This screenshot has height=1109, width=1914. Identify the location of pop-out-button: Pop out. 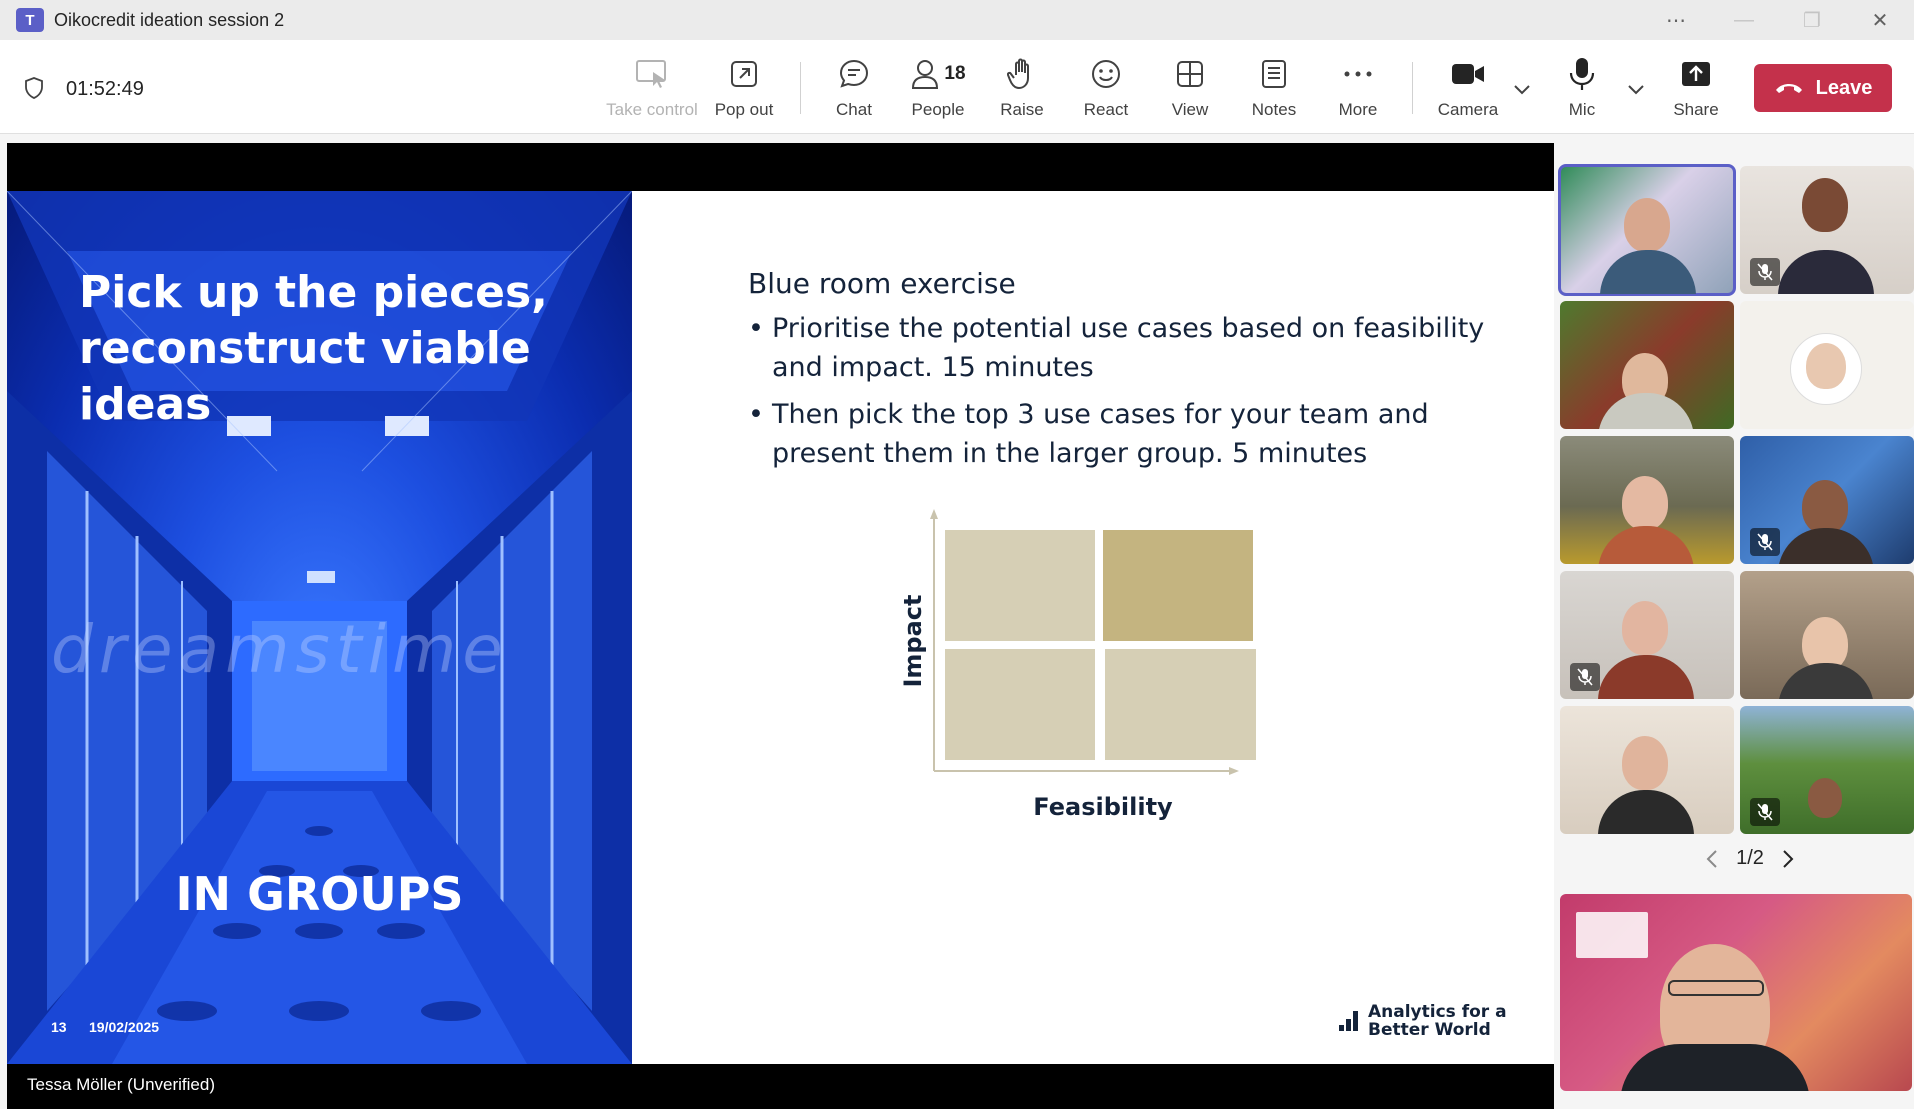
(744, 90).